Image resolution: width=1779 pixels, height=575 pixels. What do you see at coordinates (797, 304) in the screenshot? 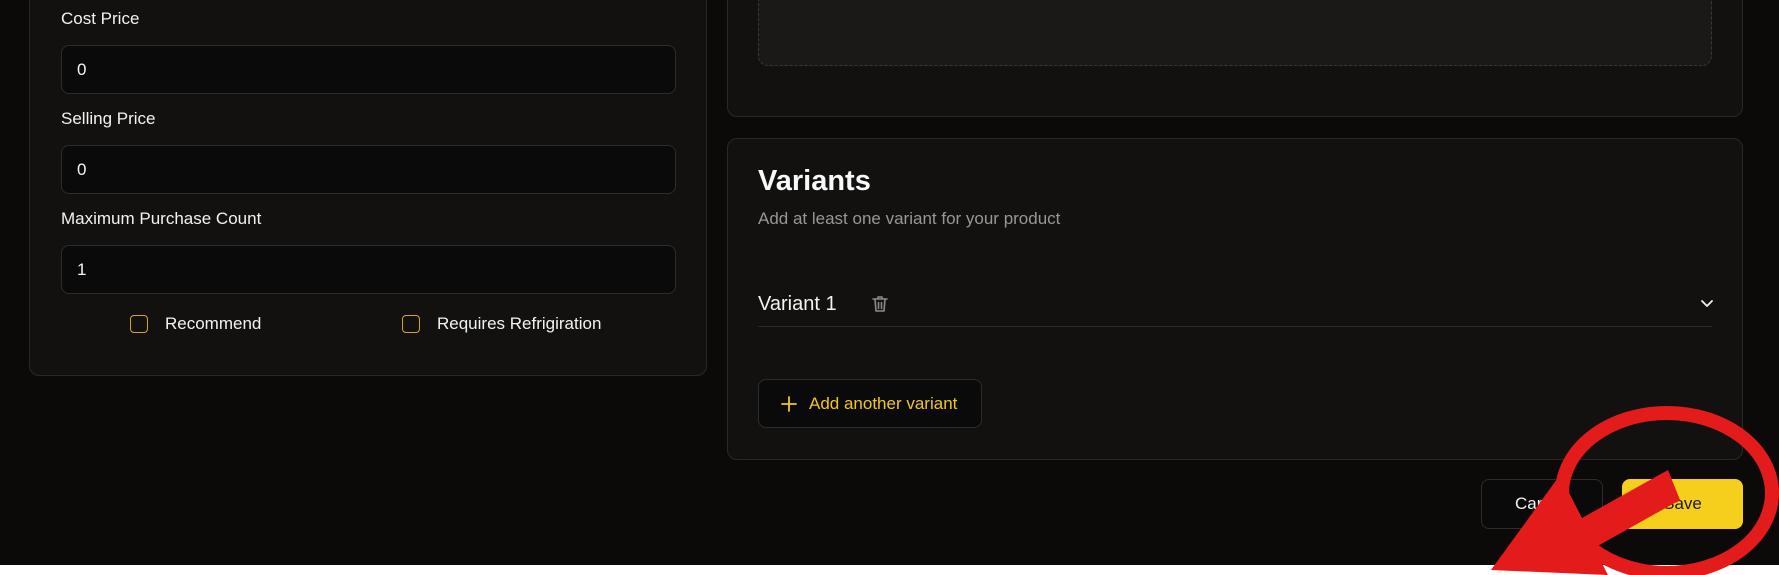
I see `variant-name: Variant 1` at bounding box center [797, 304].